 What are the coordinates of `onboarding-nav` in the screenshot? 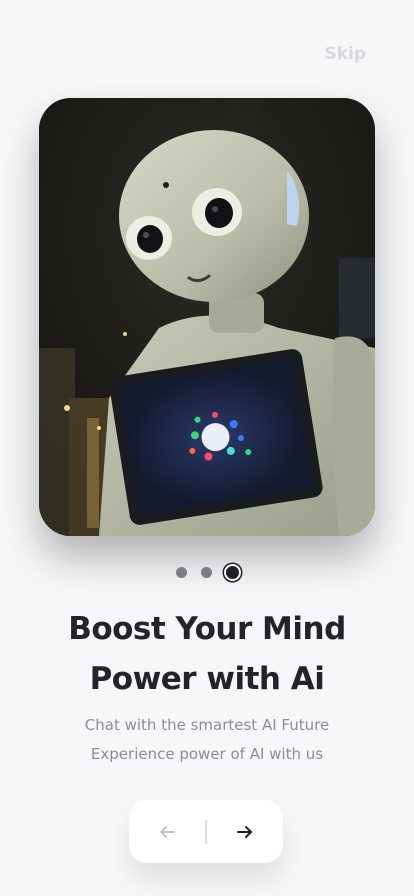 It's located at (206, 831).